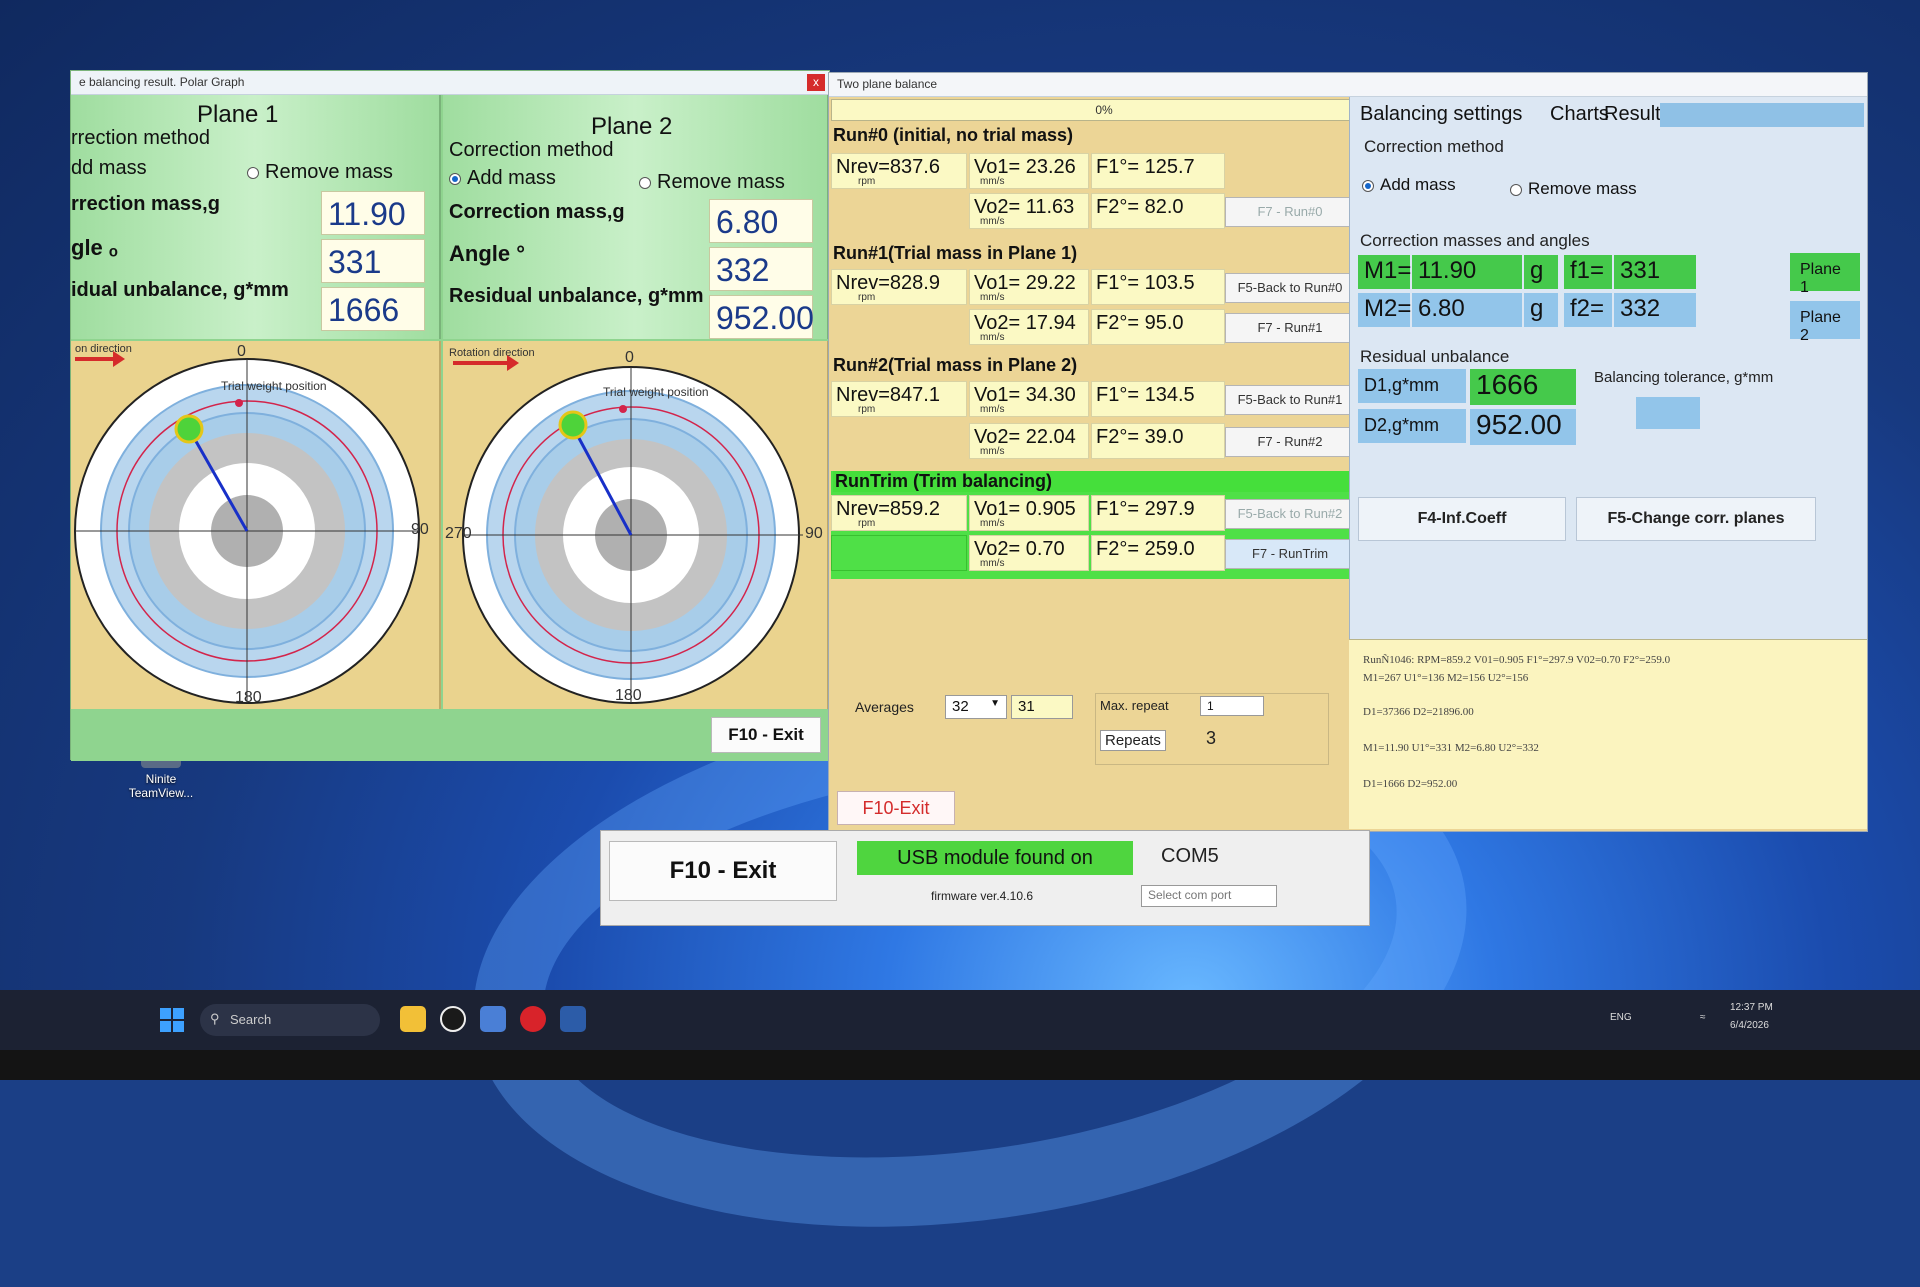 The width and height of the screenshot is (1920, 1287). Describe the element at coordinates (814, 533) in the screenshot. I see `plane2-angle-90: 90` at that location.